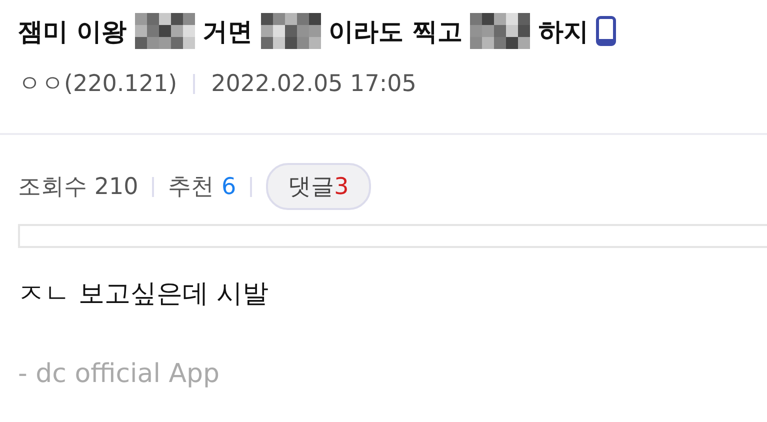 This screenshot has width=767, height=422. I want to click on title-text: 하지, so click(563, 32).